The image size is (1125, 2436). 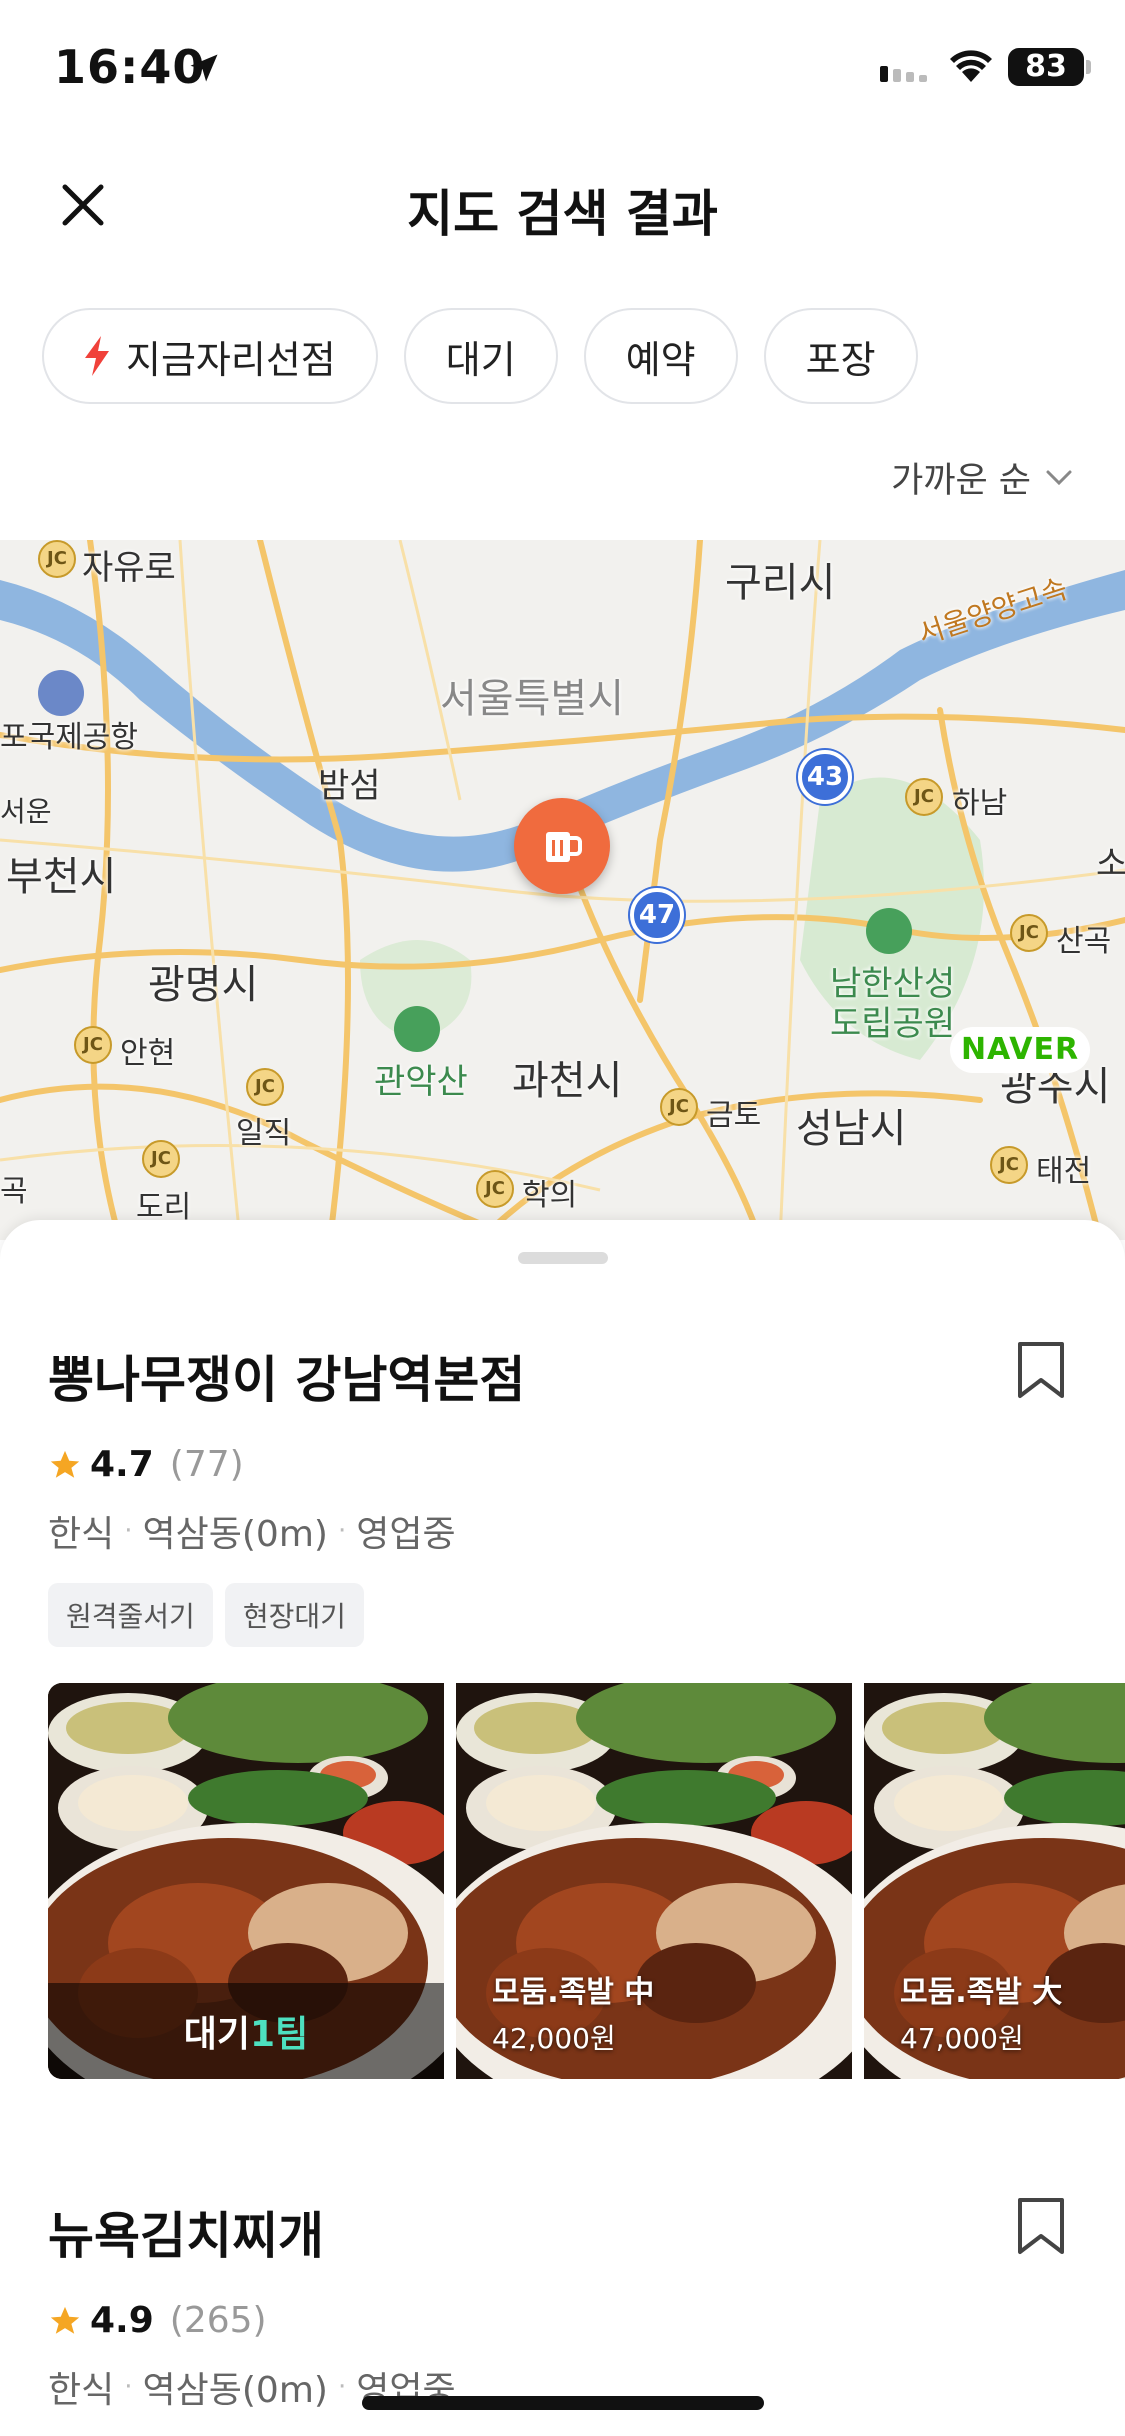 I want to click on beer-mug-icon, so click(x=564, y=847).